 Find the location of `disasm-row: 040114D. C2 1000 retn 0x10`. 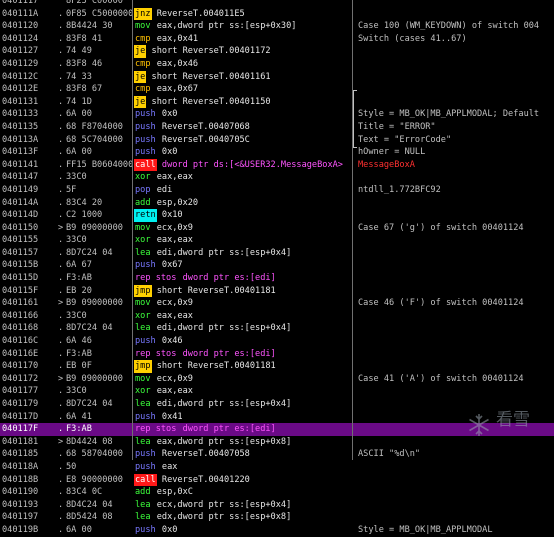

disasm-row: 040114D. C2 1000 retn 0x10 is located at coordinates (277, 215).